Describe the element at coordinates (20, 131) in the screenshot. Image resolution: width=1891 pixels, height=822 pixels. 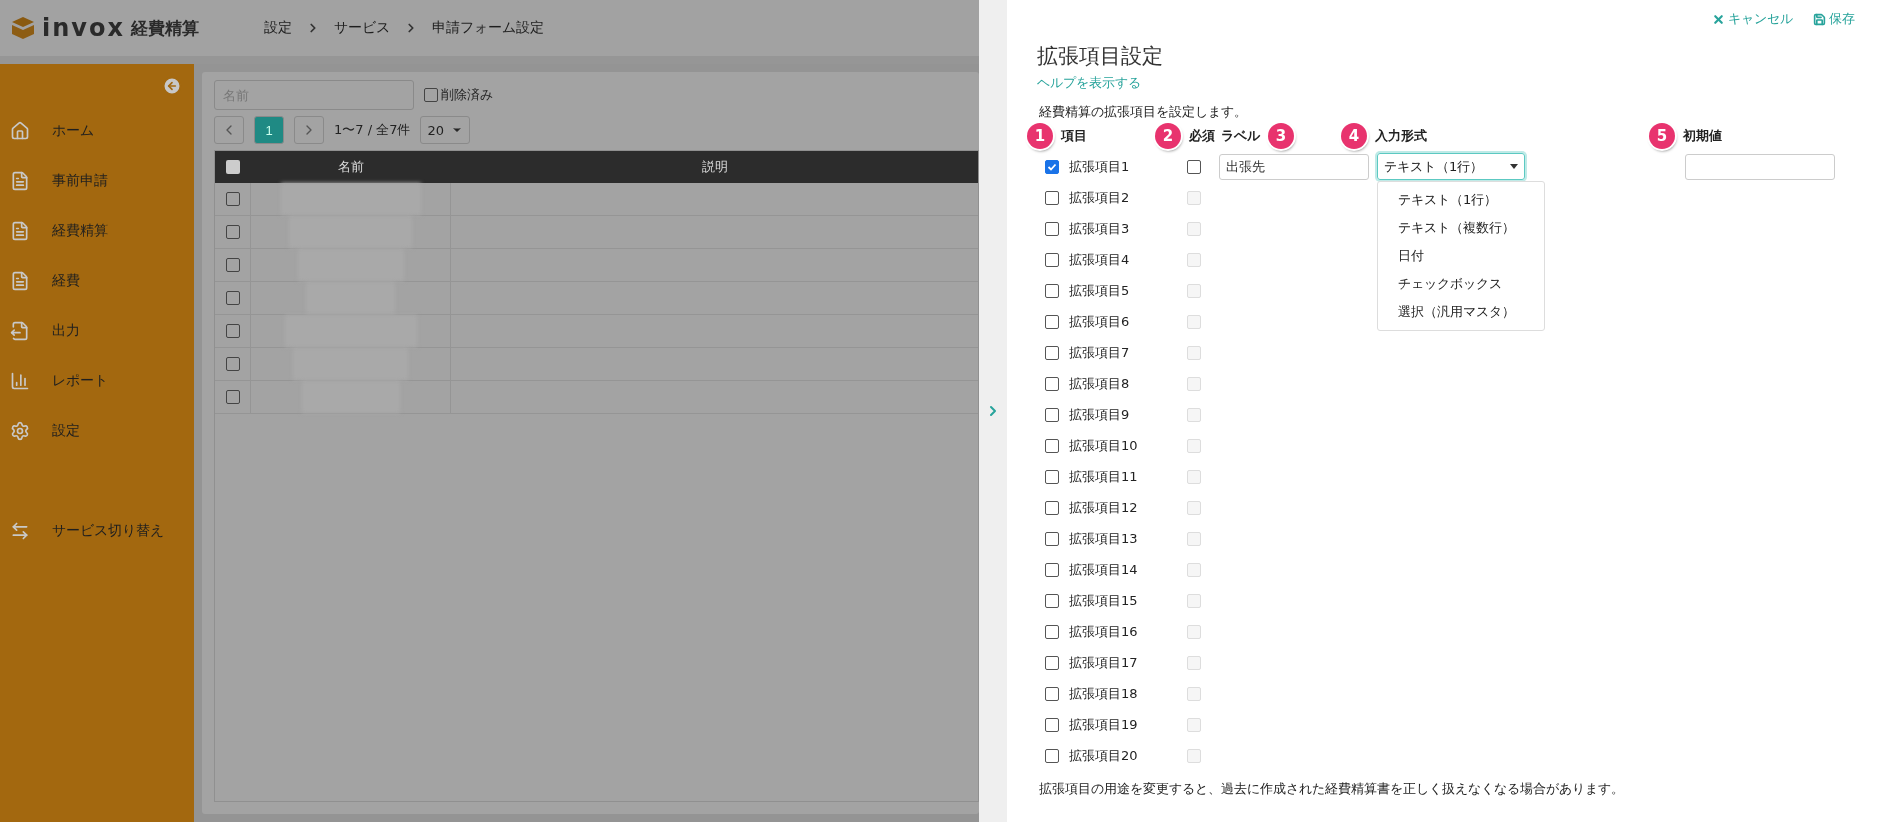
I see `home-icon` at that location.